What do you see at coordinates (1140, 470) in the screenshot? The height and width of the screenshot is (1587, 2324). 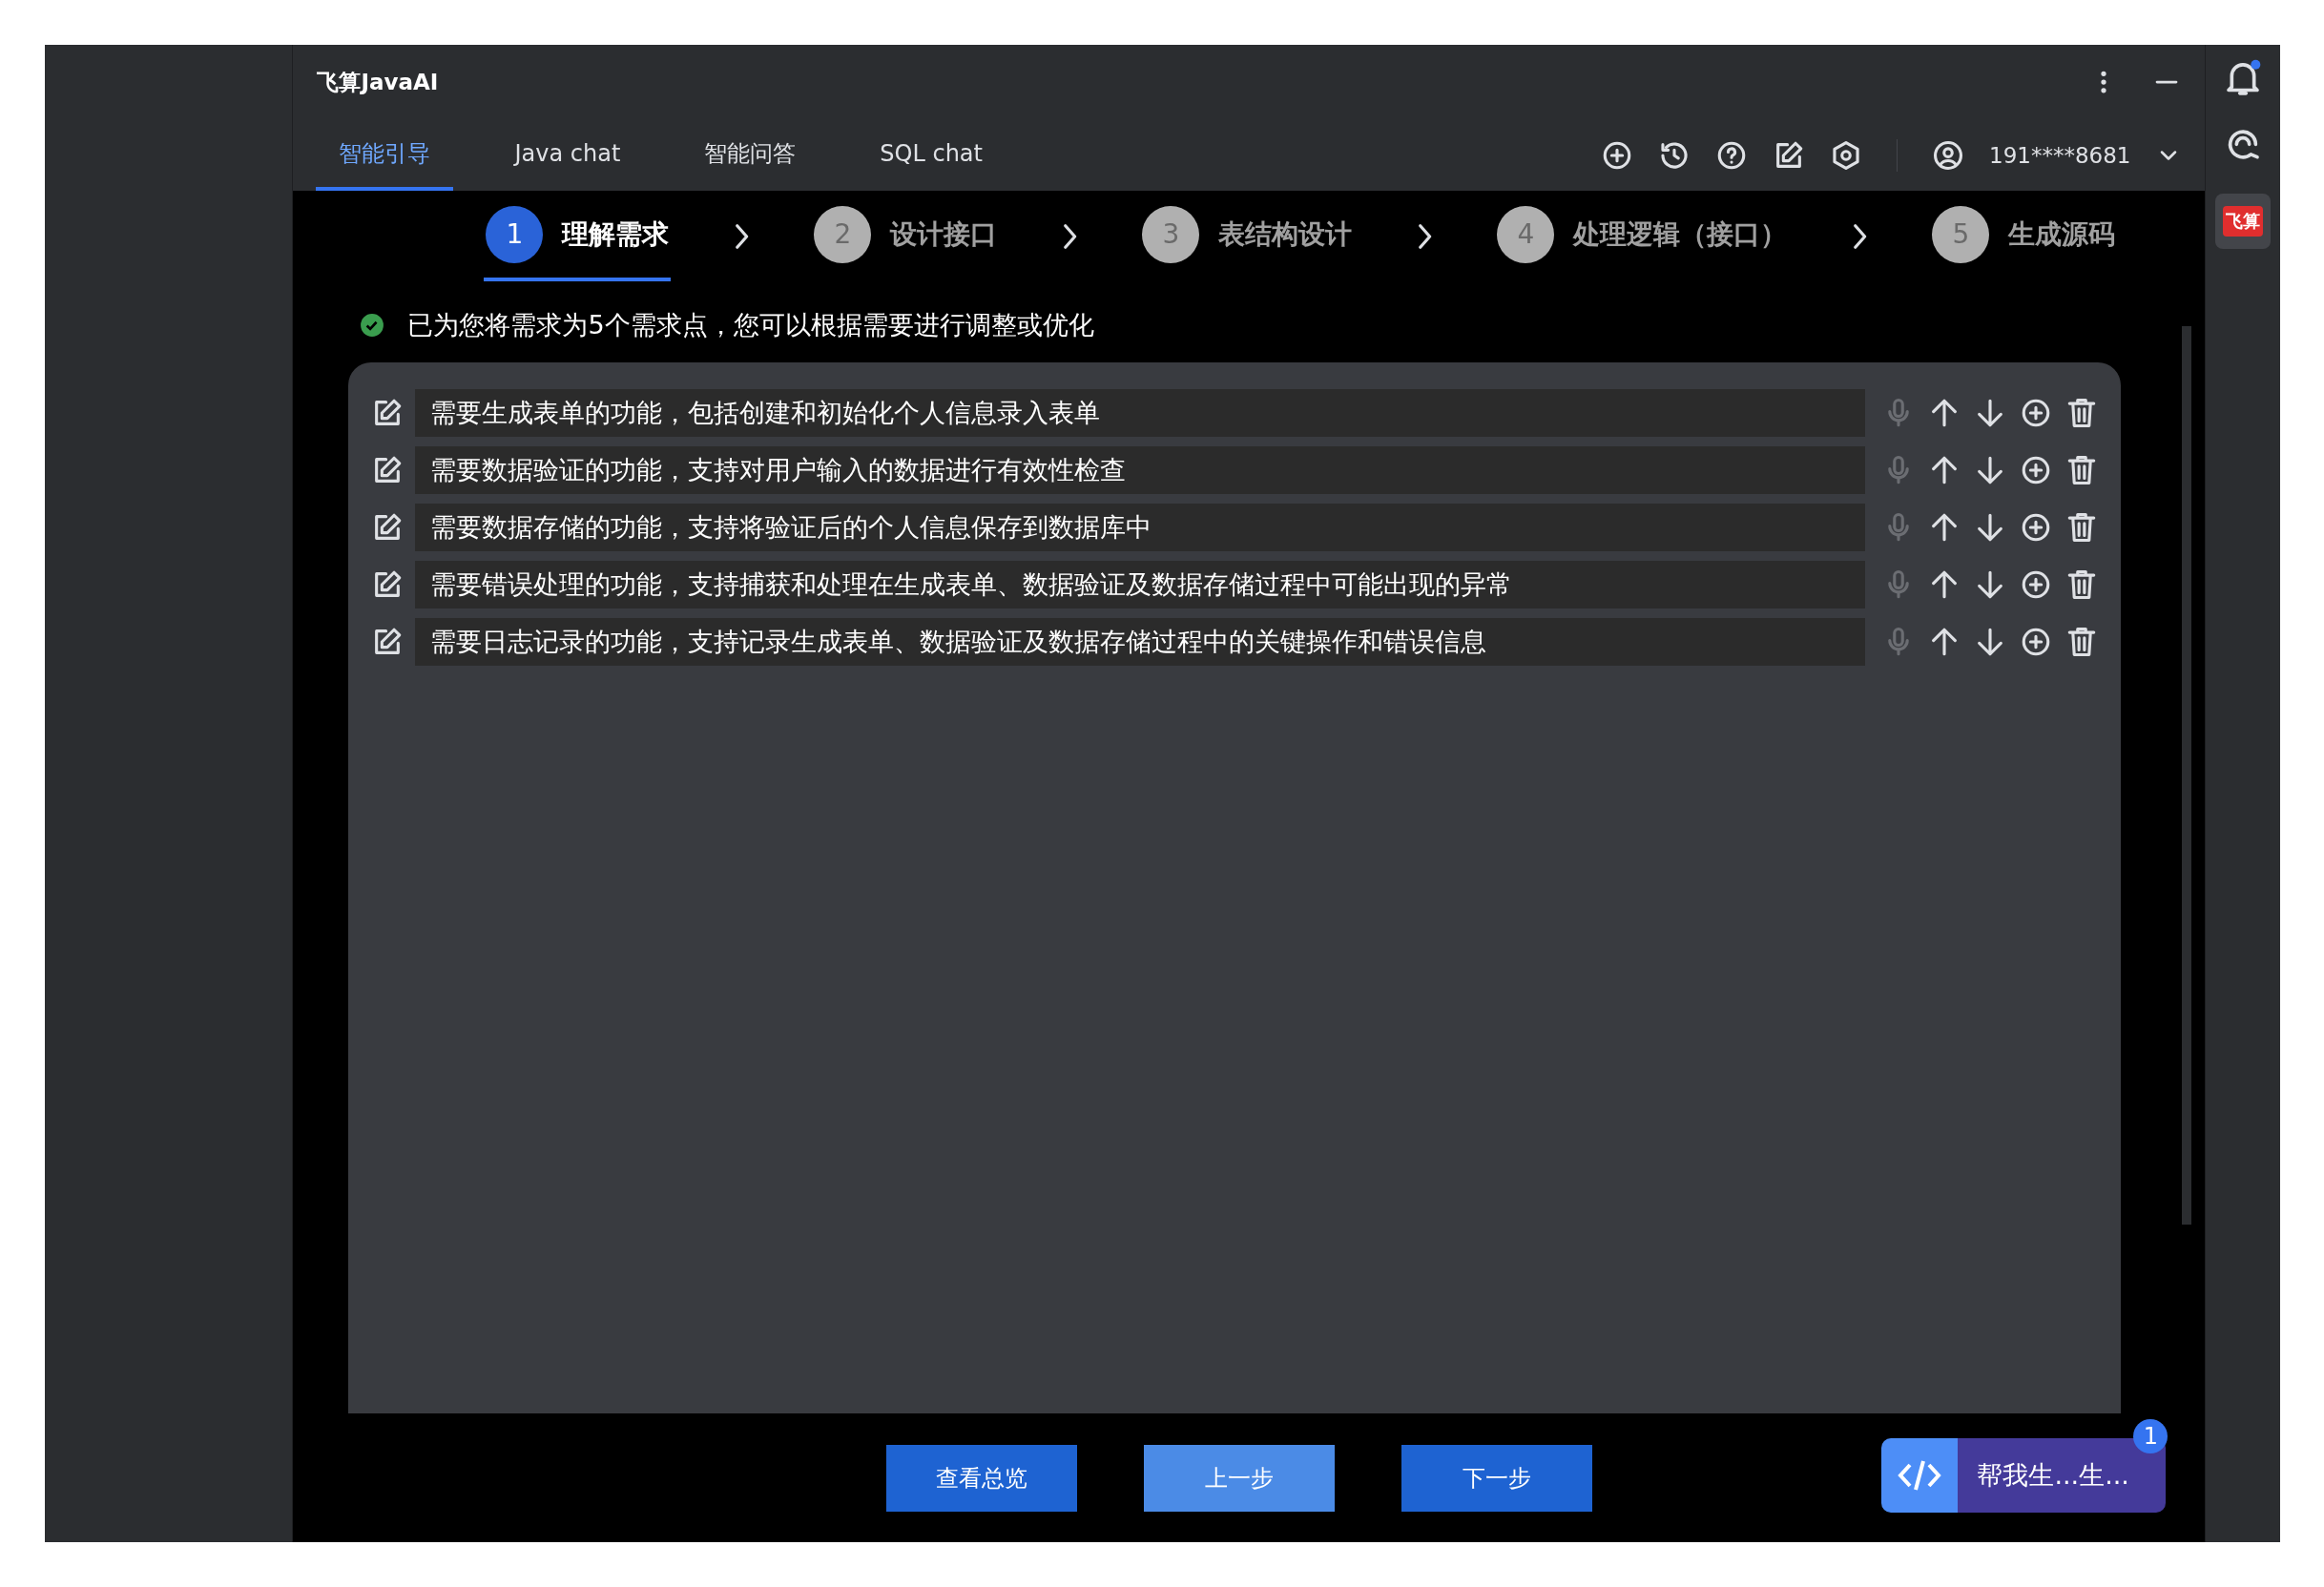 I see `requirement-field: 需要数据验证的功能，支持对用户输入的数据进行有效性检查` at bounding box center [1140, 470].